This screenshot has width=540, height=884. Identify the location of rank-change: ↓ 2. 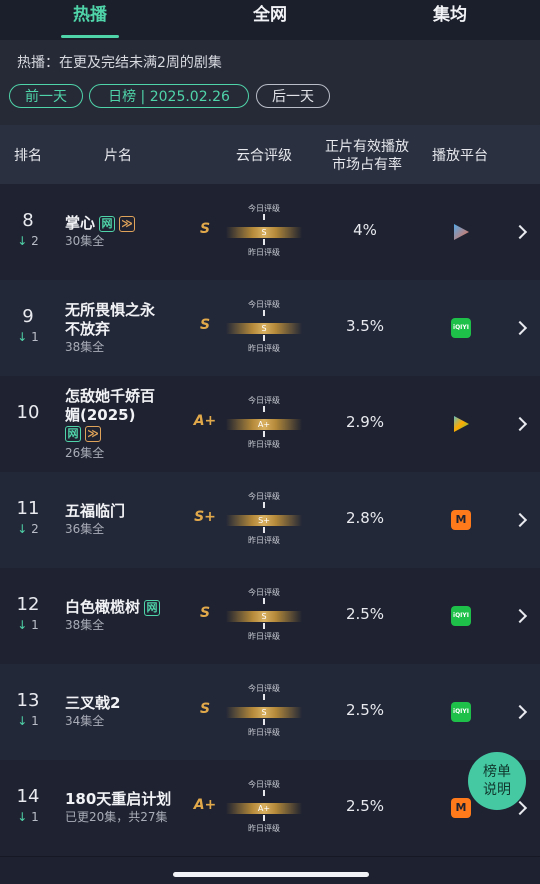
(28, 241).